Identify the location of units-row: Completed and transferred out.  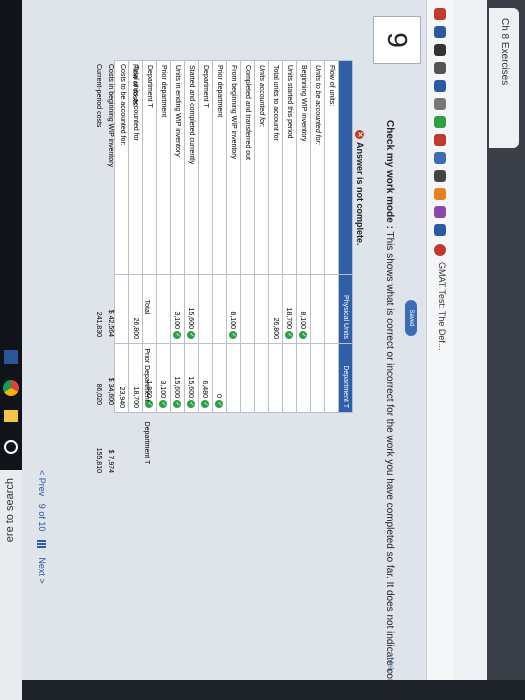
(247, 236).